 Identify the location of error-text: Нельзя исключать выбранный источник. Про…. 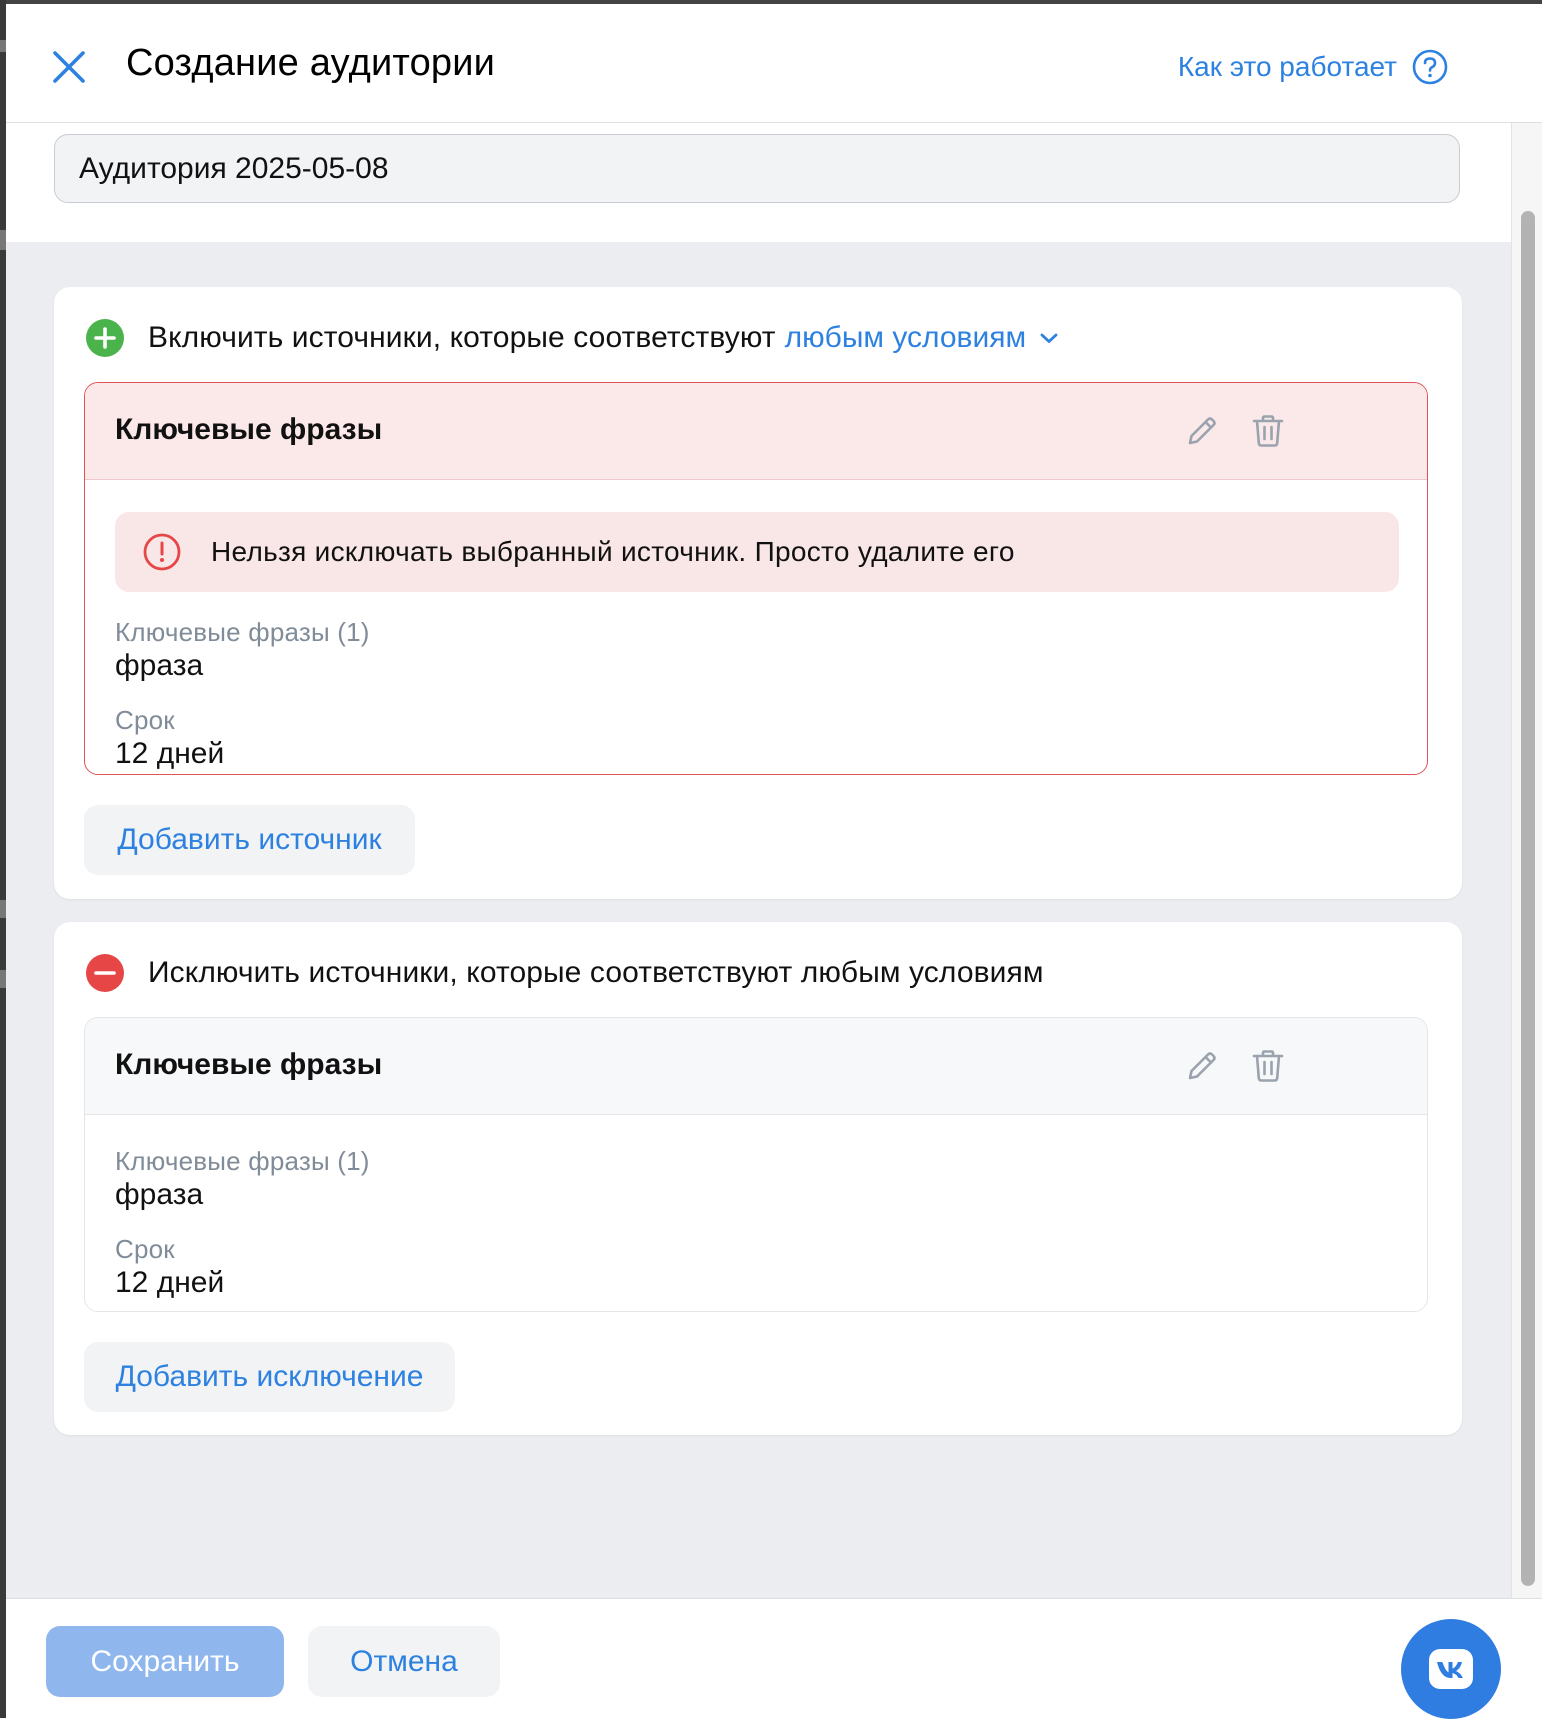
(613, 551).